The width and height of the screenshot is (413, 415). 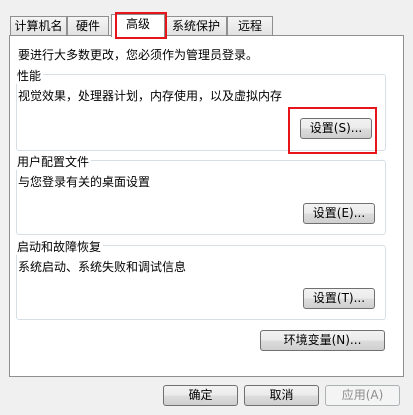 I want to click on apply-button: 应用(A), so click(x=362, y=395).